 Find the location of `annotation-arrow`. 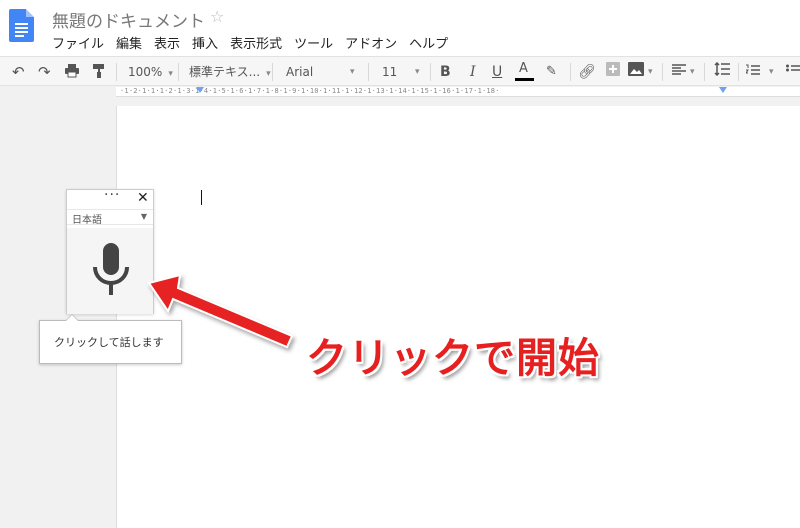

annotation-arrow is located at coordinates (220, 311).